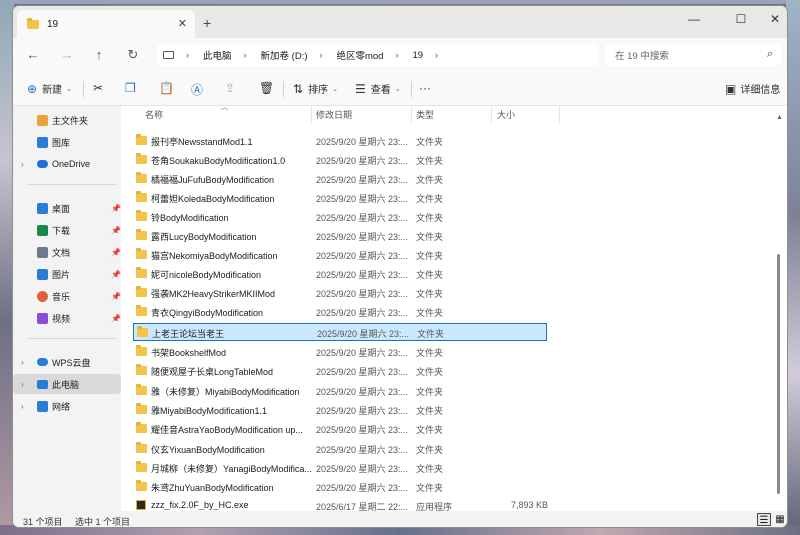 The width and height of the screenshot is (800, 535). What do you see at coordinates (67, 54) in the screenshot?
I see `forward-button: →` at bounding box center [67, 54].